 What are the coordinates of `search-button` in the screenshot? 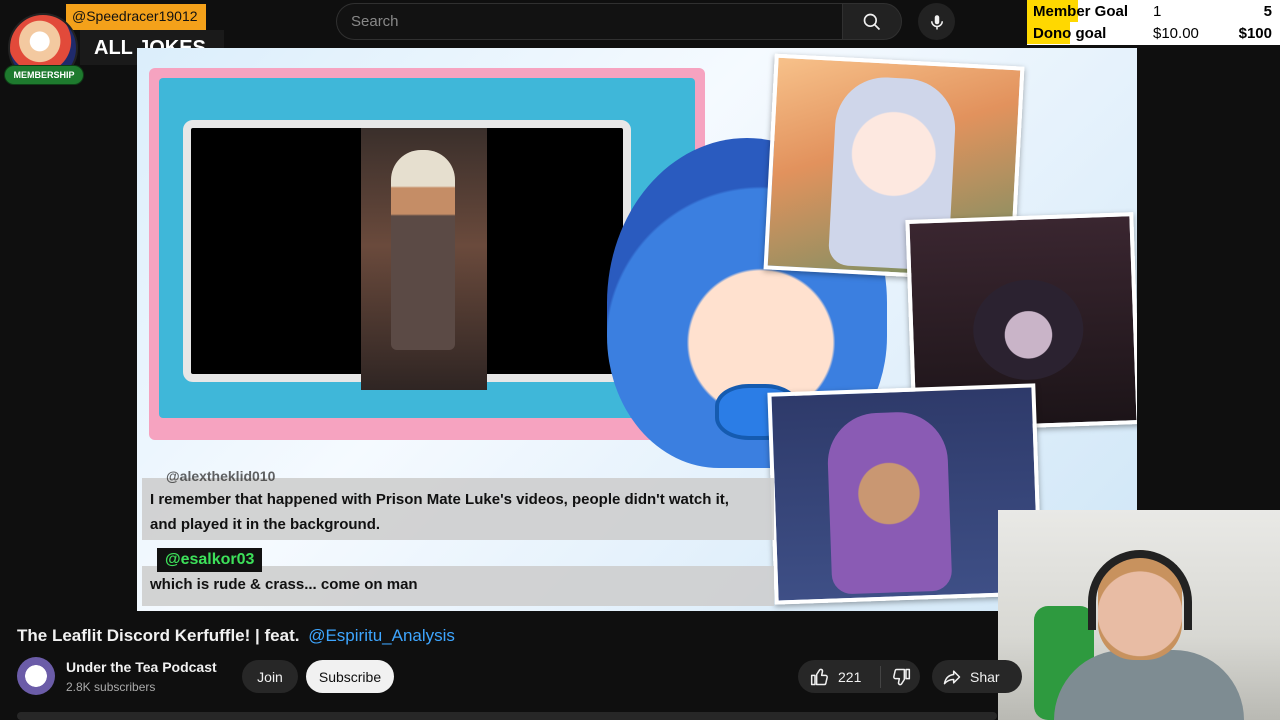 It's located at (872, 21).